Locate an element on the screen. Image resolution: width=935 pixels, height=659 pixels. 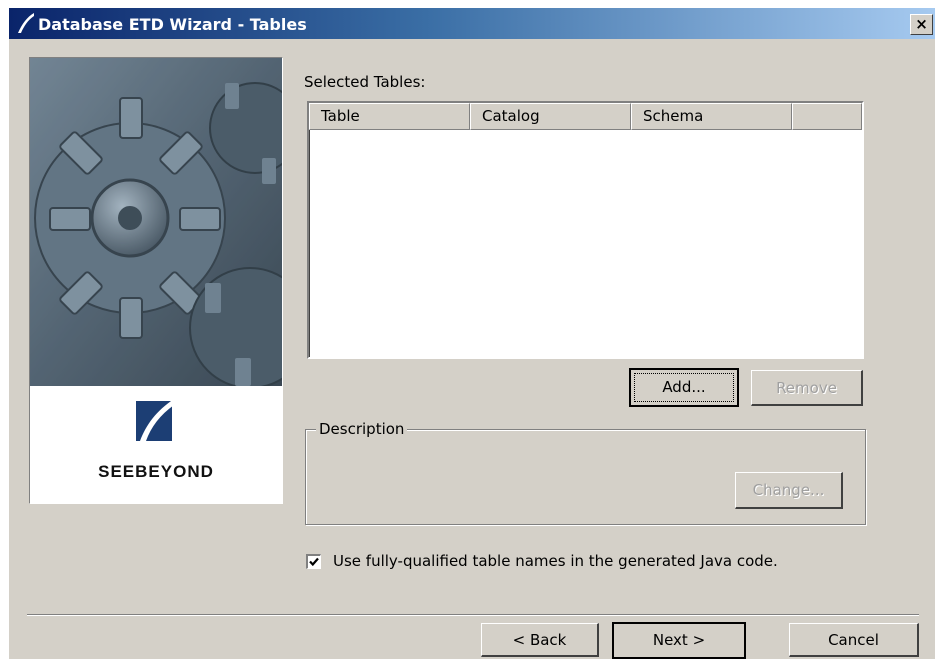
focus-ring is located at coordinates (684, 387).